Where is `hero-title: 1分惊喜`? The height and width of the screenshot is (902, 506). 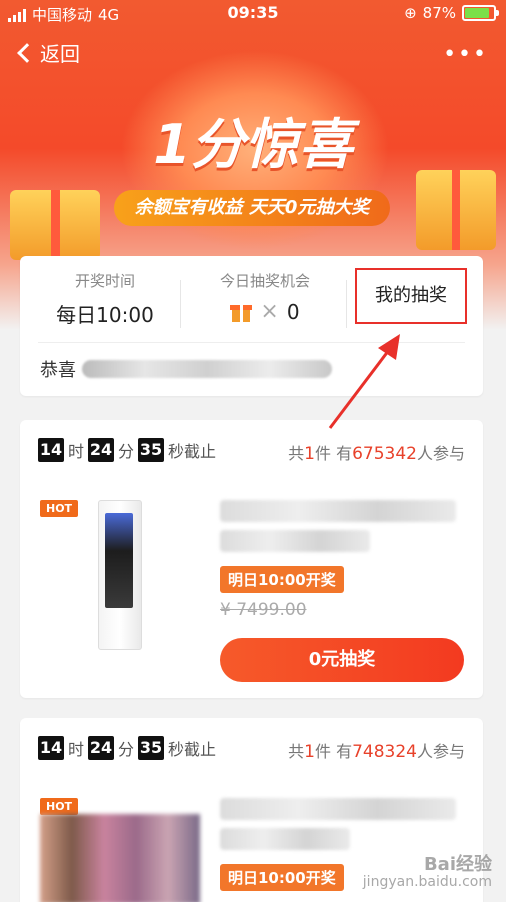 hero-title: 1分惊喜 is located at coordinates (253, 144).